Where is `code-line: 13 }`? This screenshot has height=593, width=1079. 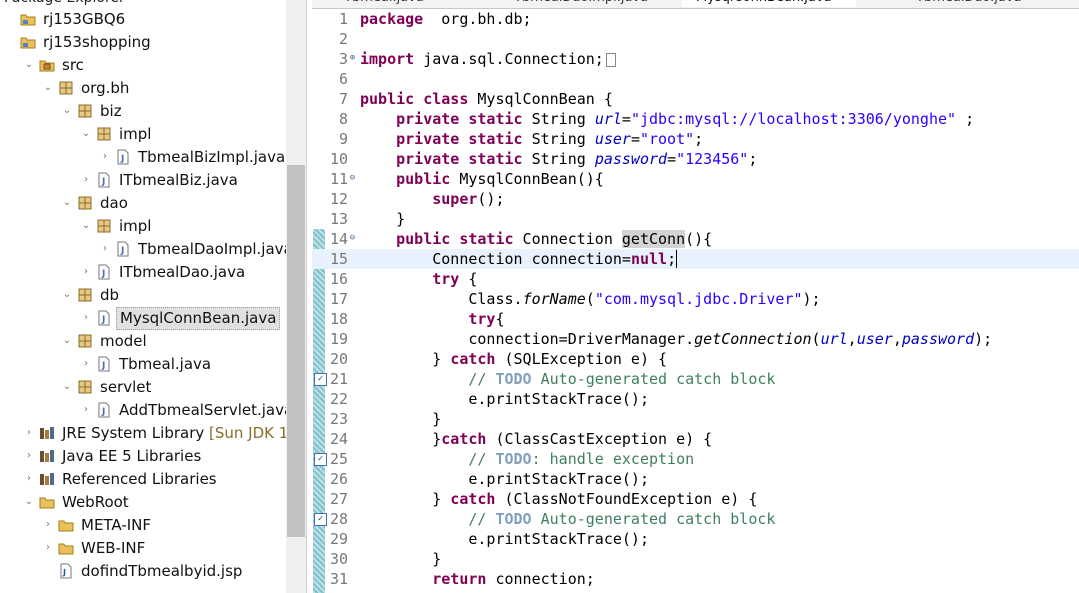 code-line: 13 } is located at coordinates (695, 219).